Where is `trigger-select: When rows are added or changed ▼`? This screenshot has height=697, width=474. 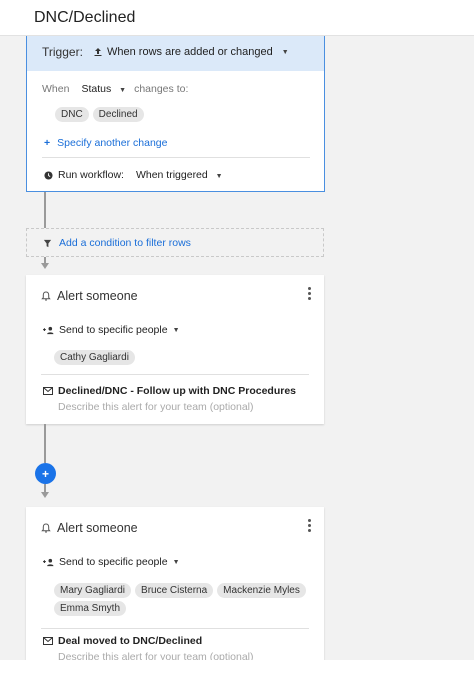 trigger-select: When rows are added or changed ▼ is located at coordinates (191, 52).